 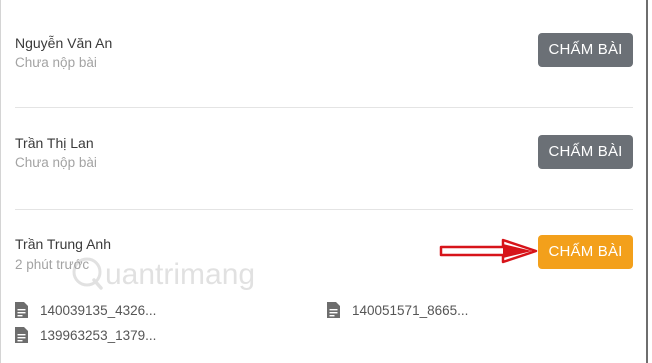 I want to click on student-name: Trần Thị Lan, so click(x=54, y=143).